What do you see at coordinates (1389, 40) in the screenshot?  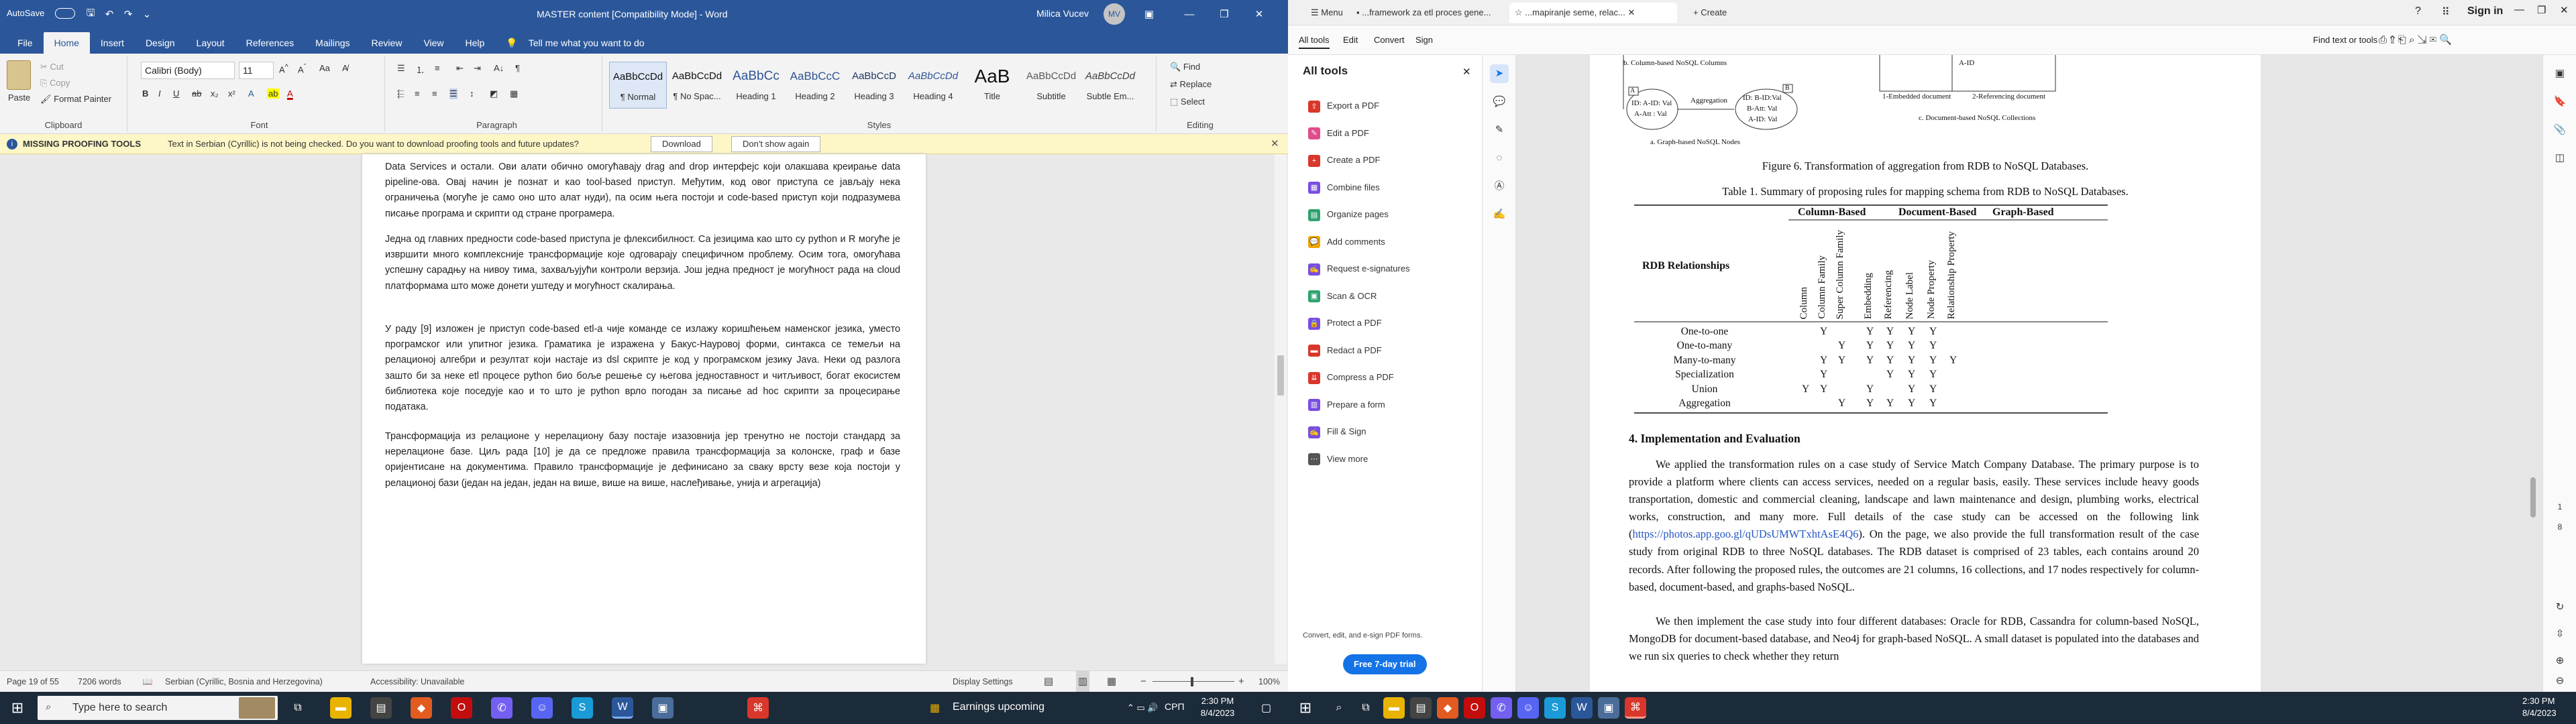 I see `menu-convert: Convert` at bounding box center [1389, 40].